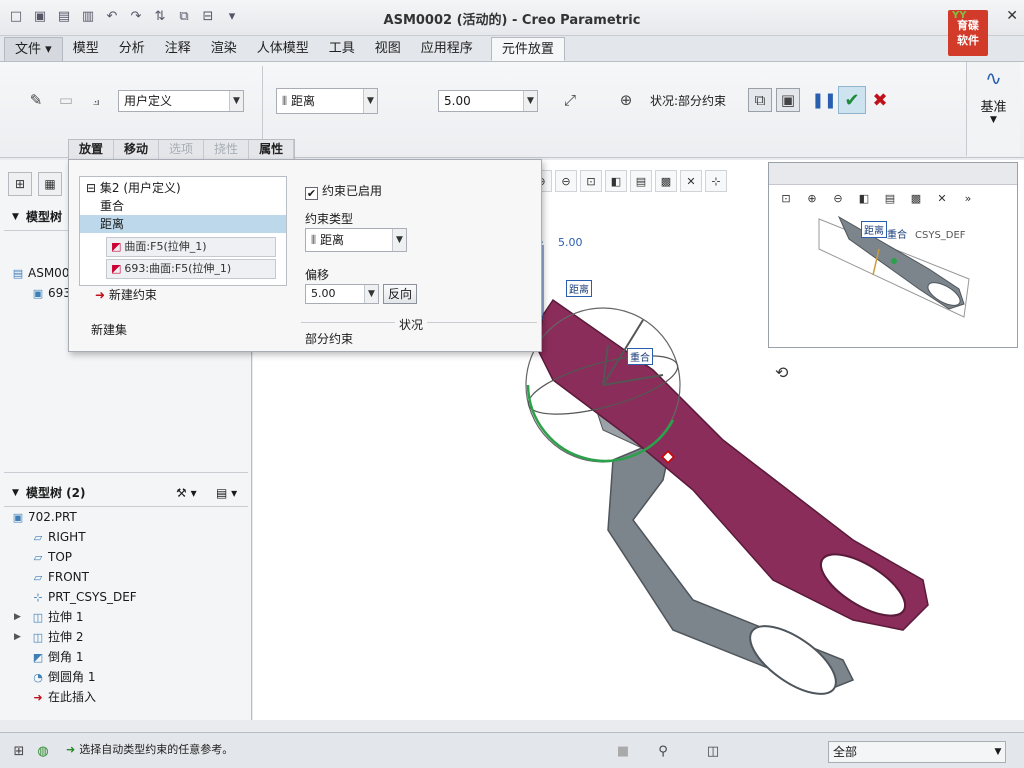  What do you see at coordinates (96, 100) in the screenshot?
I see `mechanism-icon: ⟓` at bounding box center [96, 100].